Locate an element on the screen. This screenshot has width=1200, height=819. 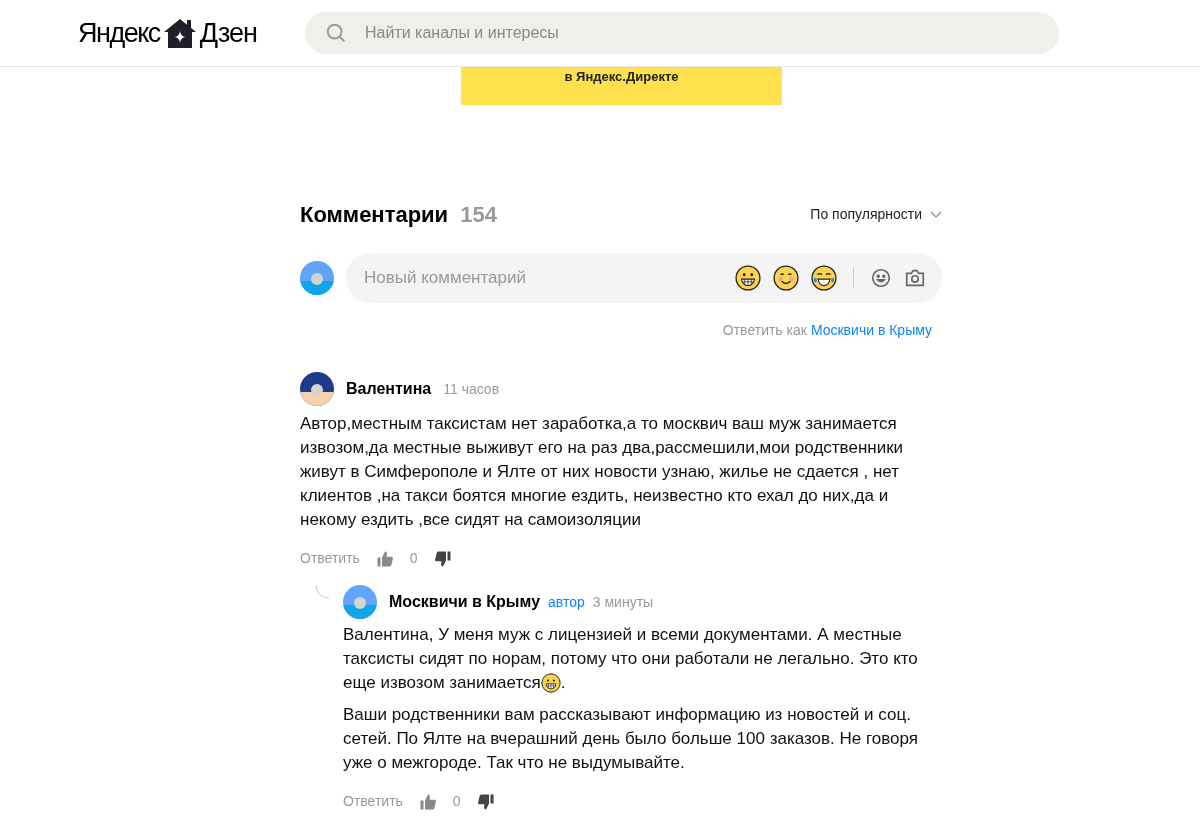
search-field: Найти каналы и интересы is located at coordinates (682, 33).